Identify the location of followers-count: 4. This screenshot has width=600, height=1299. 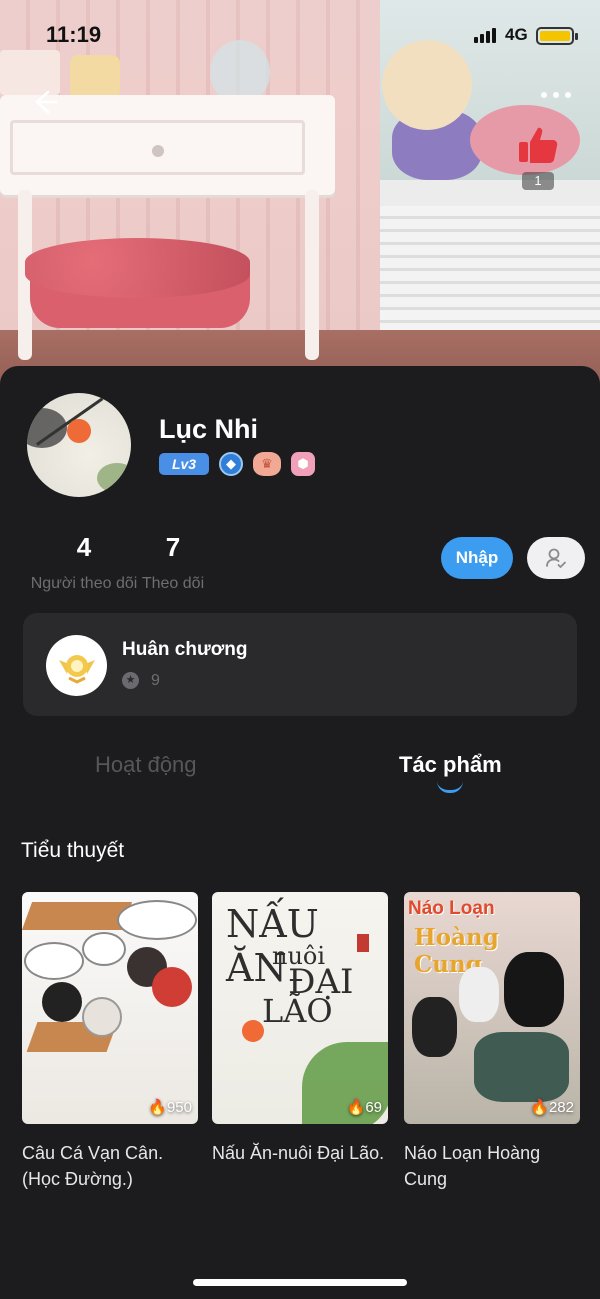
(84, 547).